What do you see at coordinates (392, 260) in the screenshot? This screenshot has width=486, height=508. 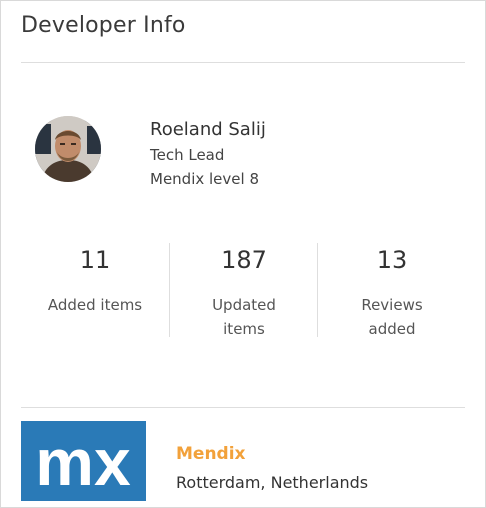 I see `stat-value: 13` at bounding box center [392, 260].